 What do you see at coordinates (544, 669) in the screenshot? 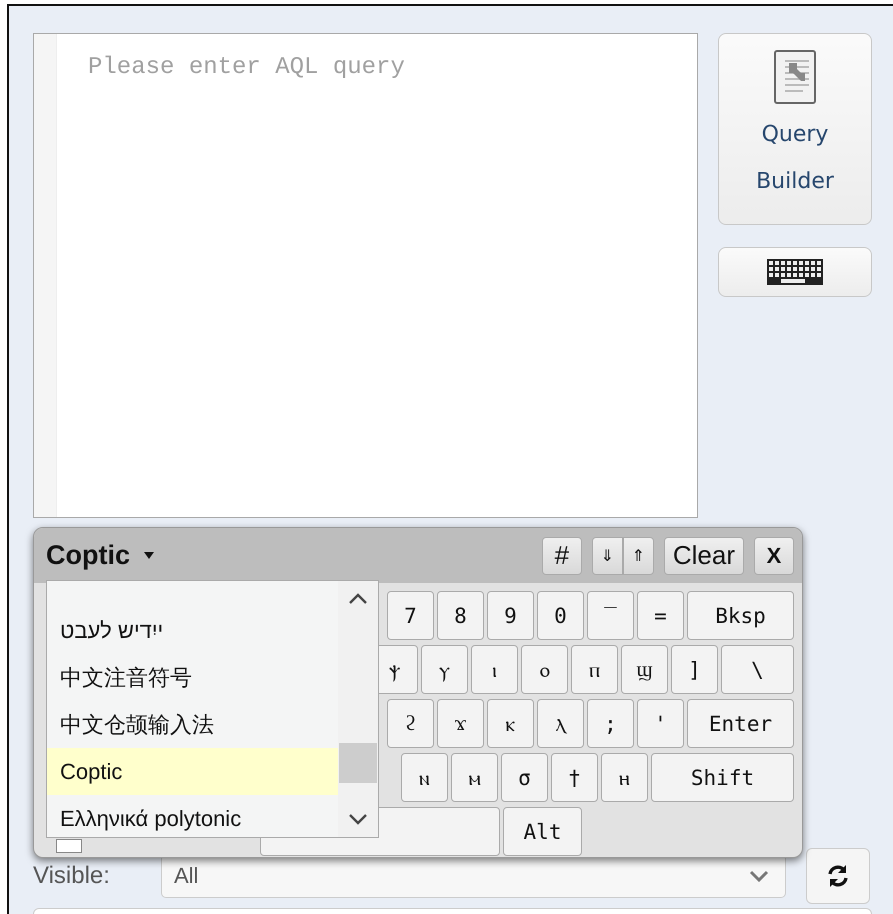
I see `keyboard-key: ⲟ` at bounding box center [544, 669].